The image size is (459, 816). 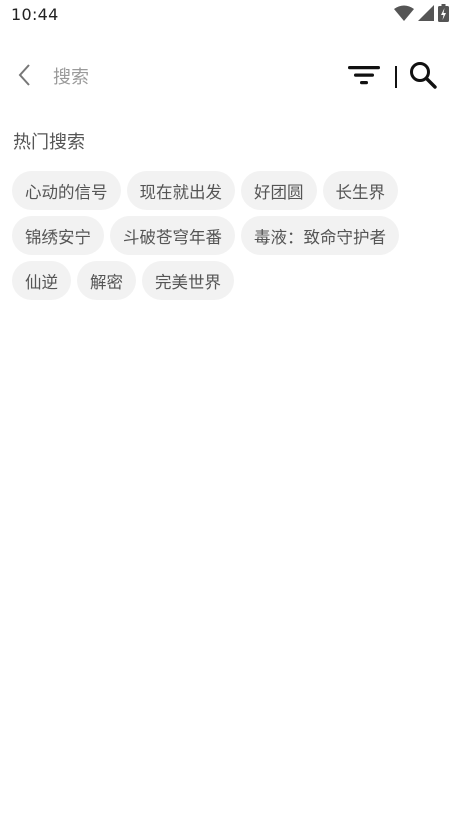 What do you see at coordinates (188, 280) in the screenshot?
I see `hot-search-tag: 完美世界` at bounding box center [188, 280].